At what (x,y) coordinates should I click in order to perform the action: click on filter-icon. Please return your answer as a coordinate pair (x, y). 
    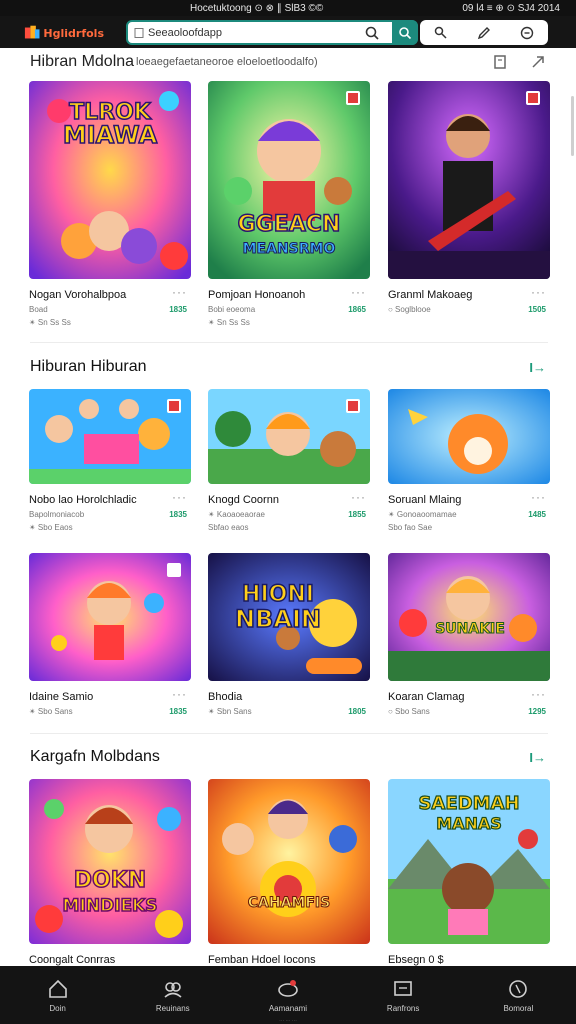
    Looking at the image, I should click on (441, 33).